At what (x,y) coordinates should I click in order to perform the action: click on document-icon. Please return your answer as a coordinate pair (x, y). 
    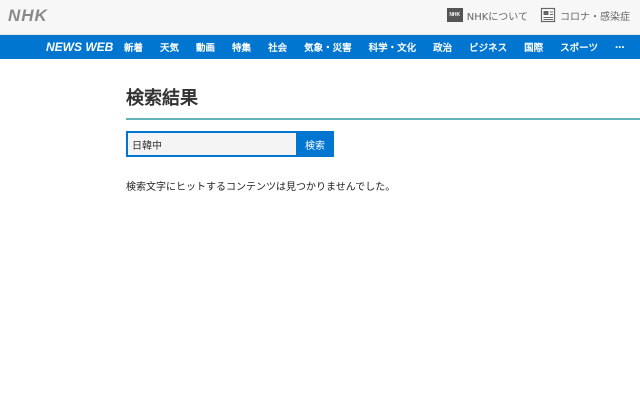
    Looking at the image, I should click on (548, 15).